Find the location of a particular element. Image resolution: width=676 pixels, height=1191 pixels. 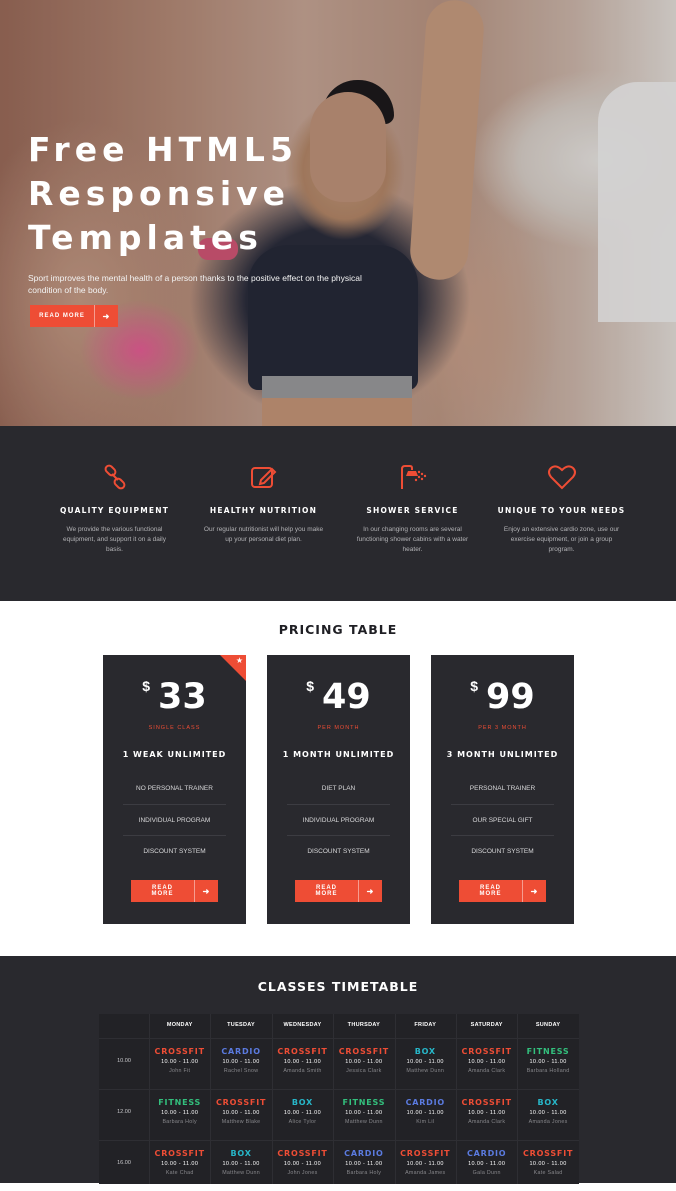

star-icon: ★ is located at coordinates (239, 660).